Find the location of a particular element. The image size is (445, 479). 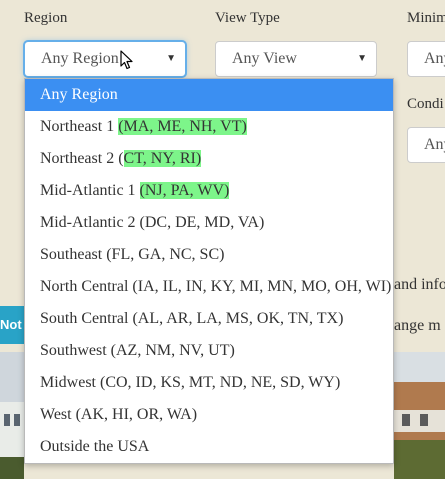

option-outside-usa: Outside the USA is located at coordinates (209, 447).